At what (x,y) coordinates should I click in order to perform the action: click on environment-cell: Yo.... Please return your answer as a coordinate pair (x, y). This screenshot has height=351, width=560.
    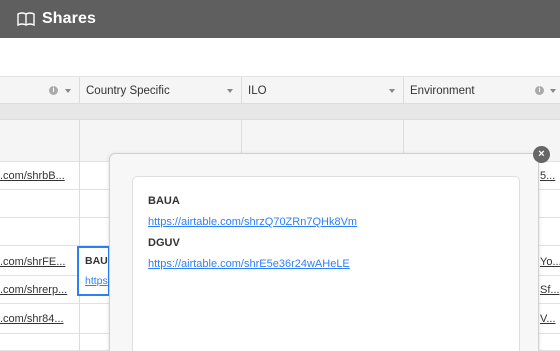
    Looking at the image, I should click on (550, 262).